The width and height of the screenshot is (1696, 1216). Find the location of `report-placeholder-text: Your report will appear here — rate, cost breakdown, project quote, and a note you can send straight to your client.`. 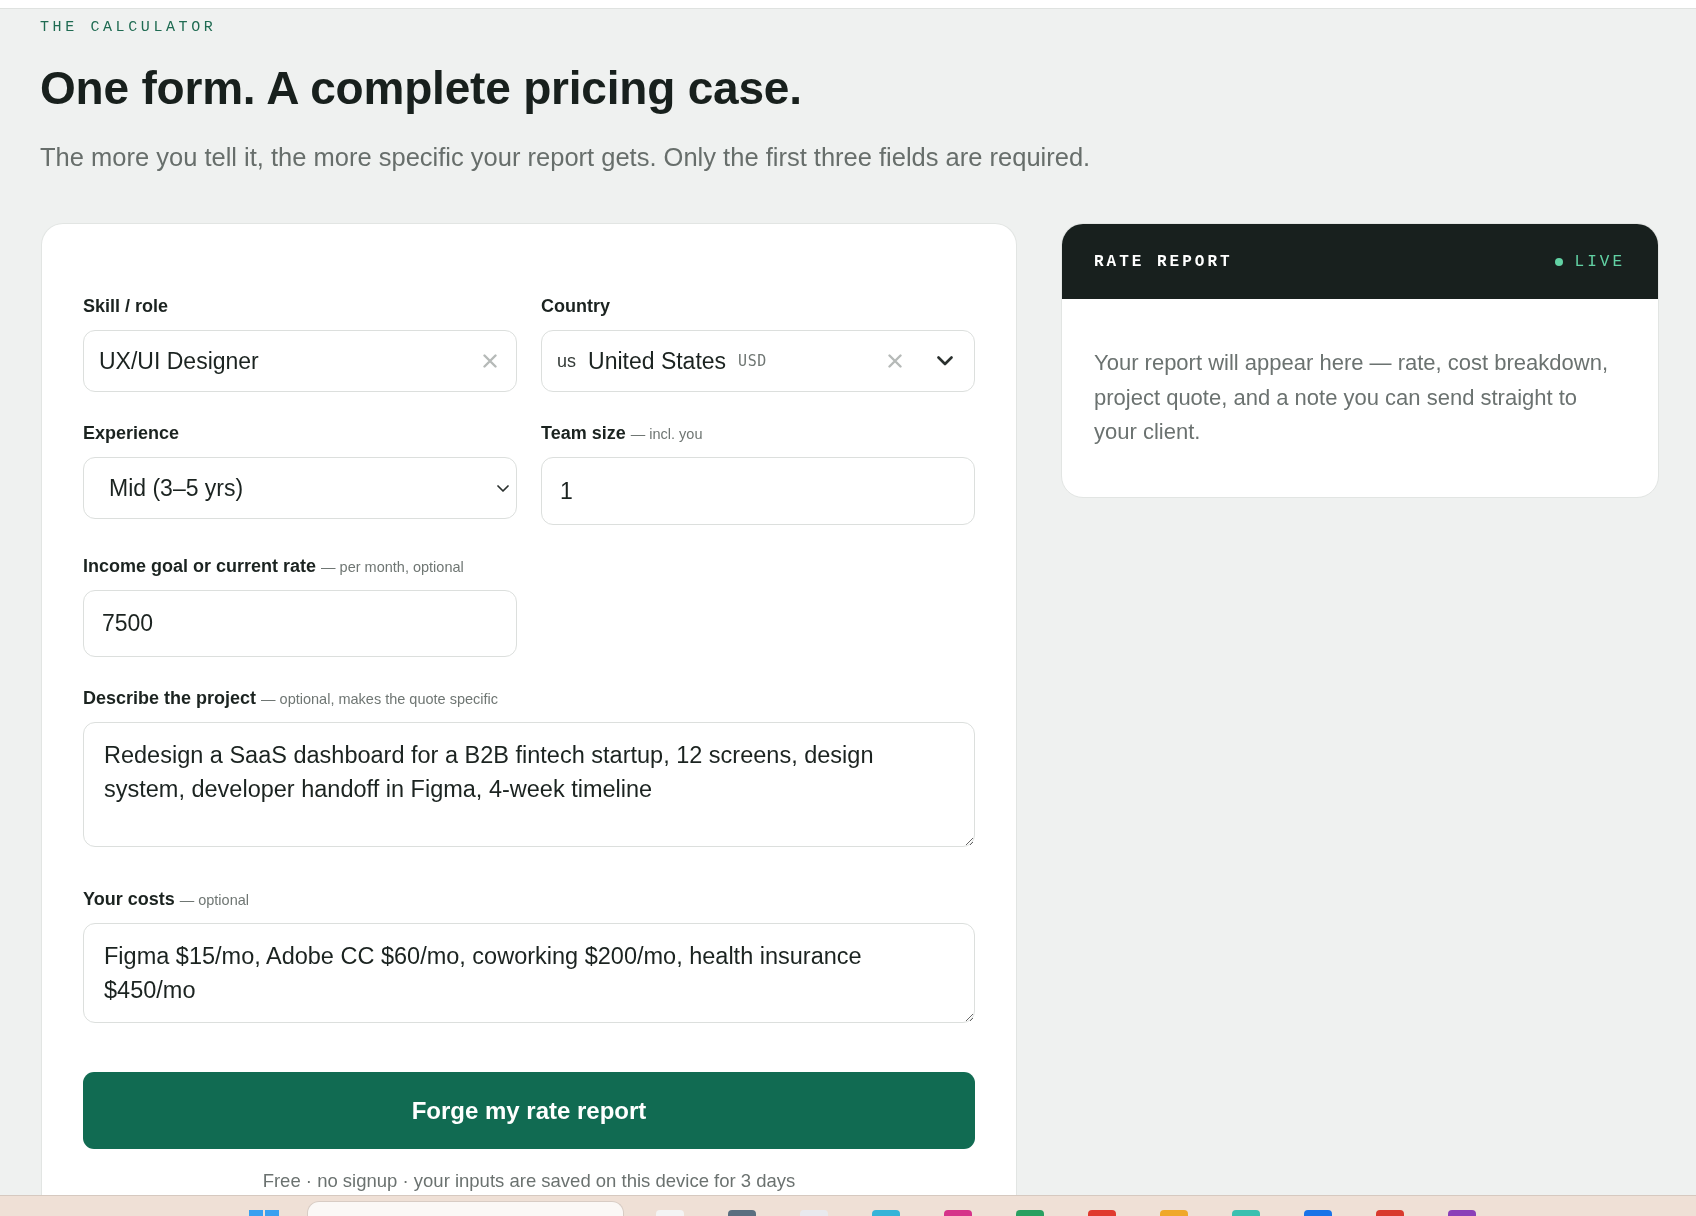

report-placeholder-text: Your report will appear here — rate, cost breakdown, project quote, and a note you can send straight to your client. is located at coordinates (1351, 397).